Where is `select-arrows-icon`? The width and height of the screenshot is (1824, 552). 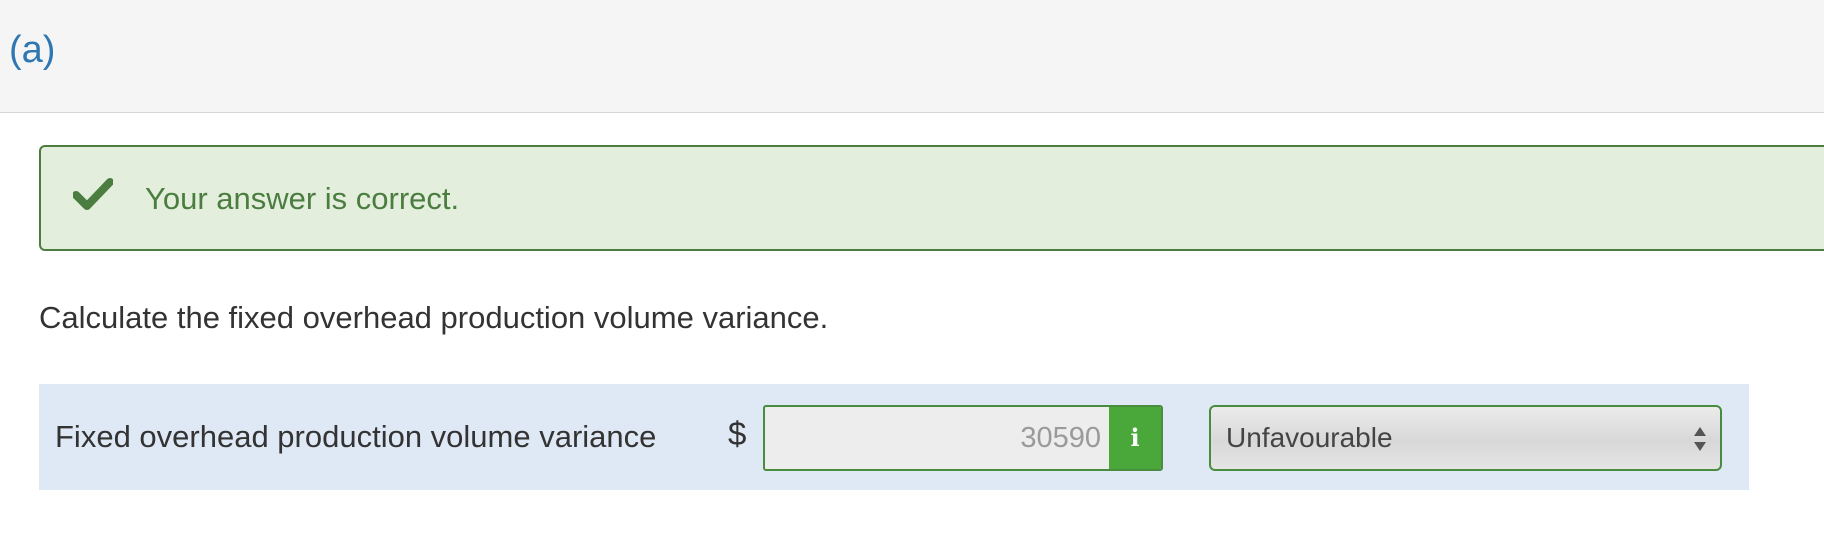 select-arrows-icon is located at coordinates (1700, 439).